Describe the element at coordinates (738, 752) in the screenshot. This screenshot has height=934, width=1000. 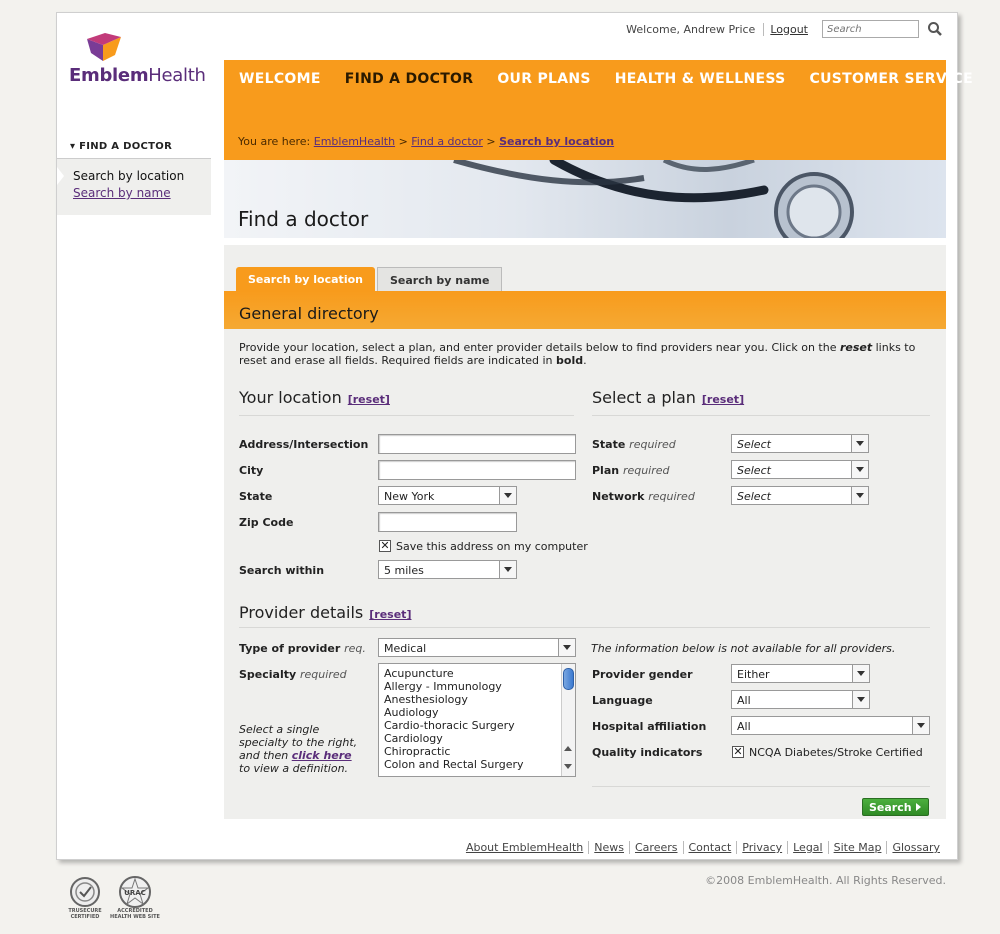
I see `quality-indicator-checkbox: ✕` at that location.